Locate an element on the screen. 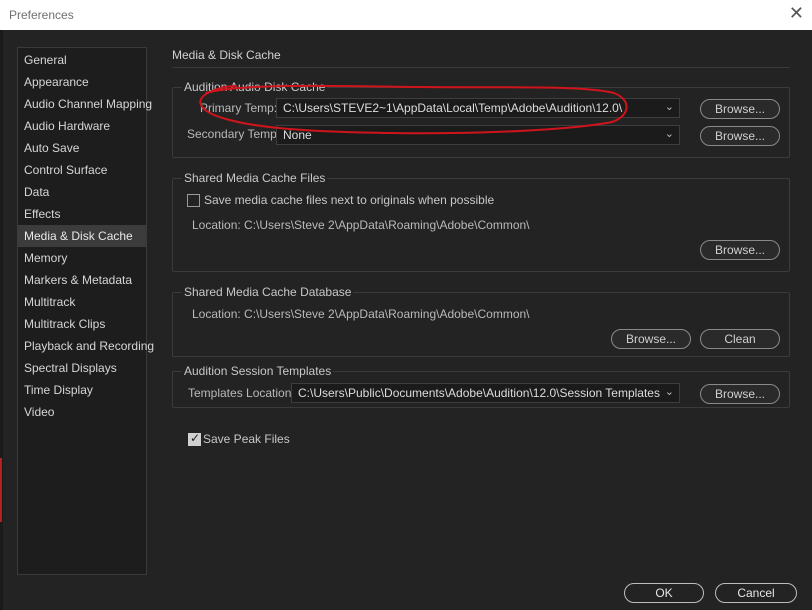 The image size is (812, 610). sidebar-item-audio-channel-mapping: Audio Channel Mapping is located at coordinates (85, 104).